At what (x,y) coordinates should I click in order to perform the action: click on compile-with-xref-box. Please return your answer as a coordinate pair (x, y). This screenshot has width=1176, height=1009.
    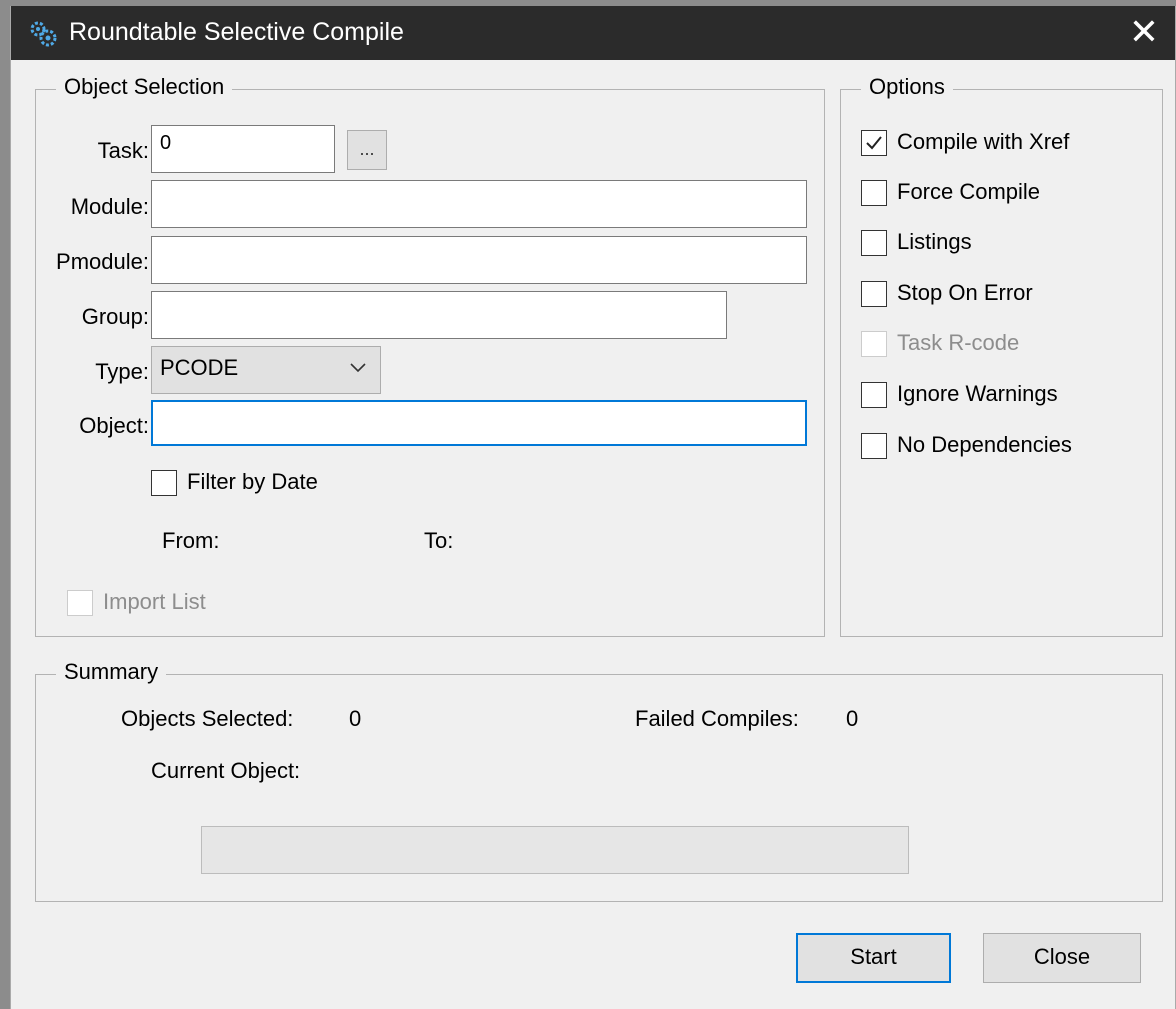
    Looking at the image, I should click on (874, 143).